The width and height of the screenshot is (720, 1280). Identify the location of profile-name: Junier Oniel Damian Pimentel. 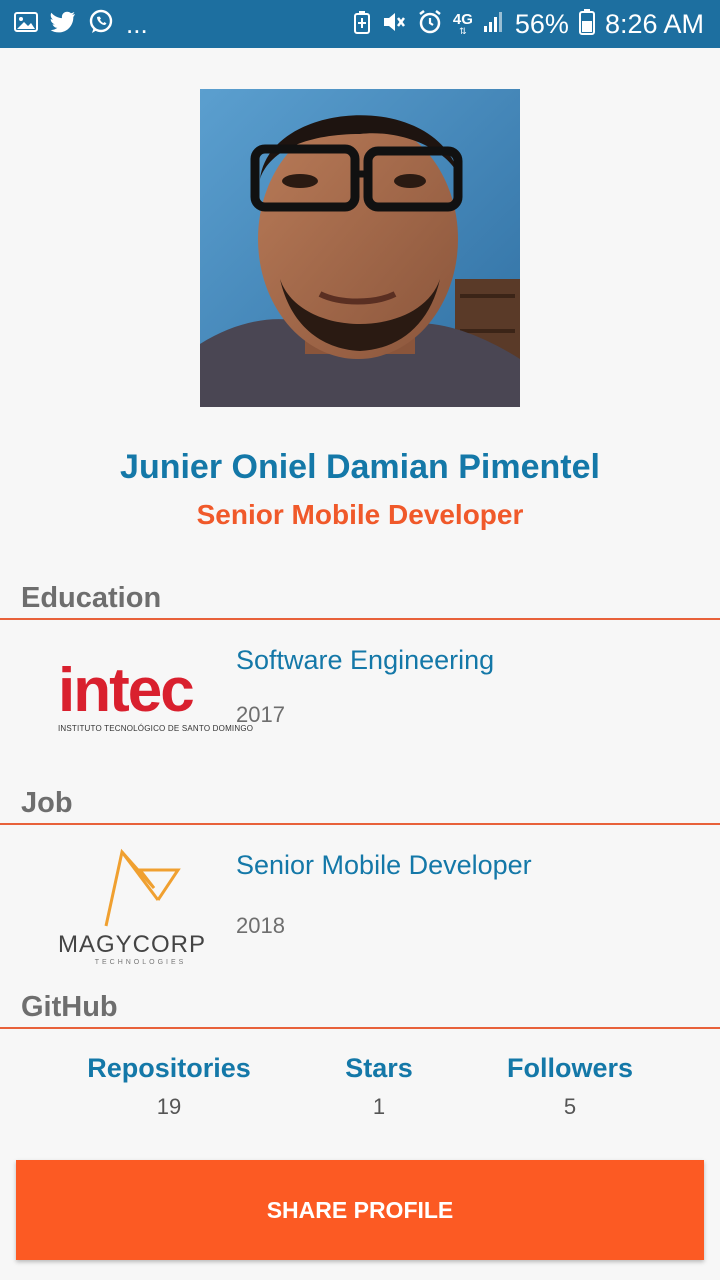
(360, 467).